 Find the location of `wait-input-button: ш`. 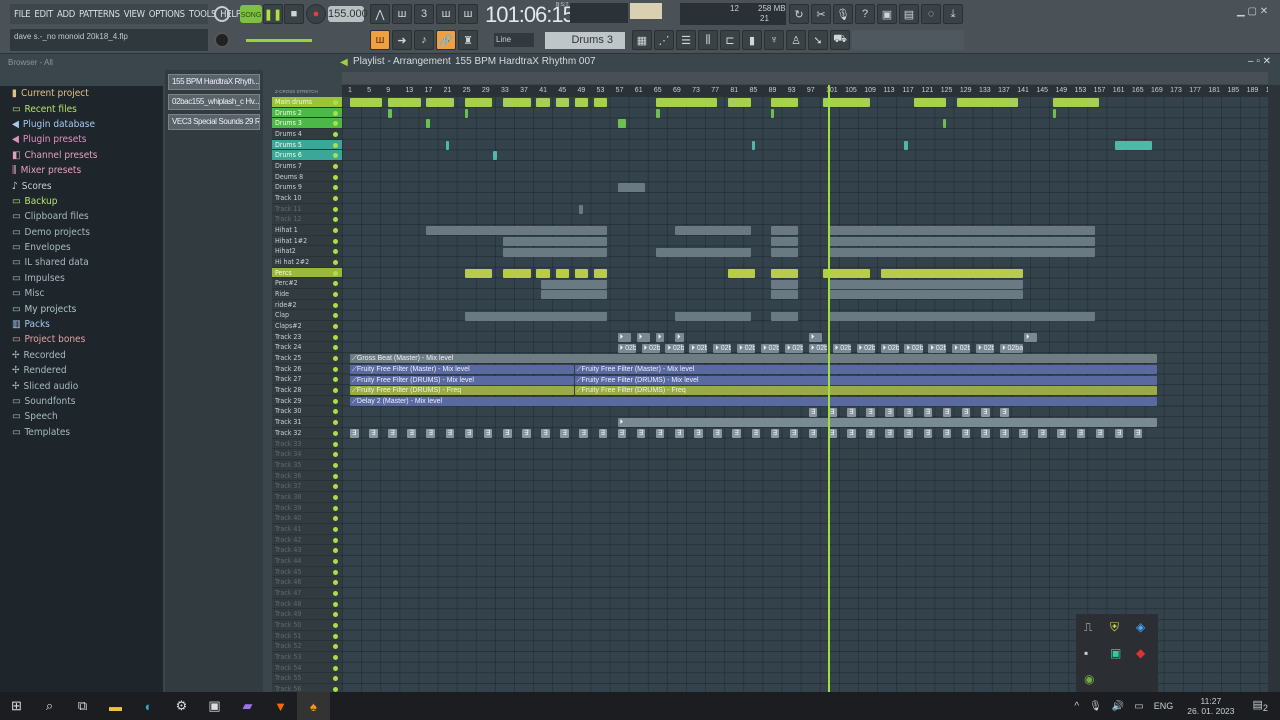

wait-input-button: ш is located at coordinates (402, 14).